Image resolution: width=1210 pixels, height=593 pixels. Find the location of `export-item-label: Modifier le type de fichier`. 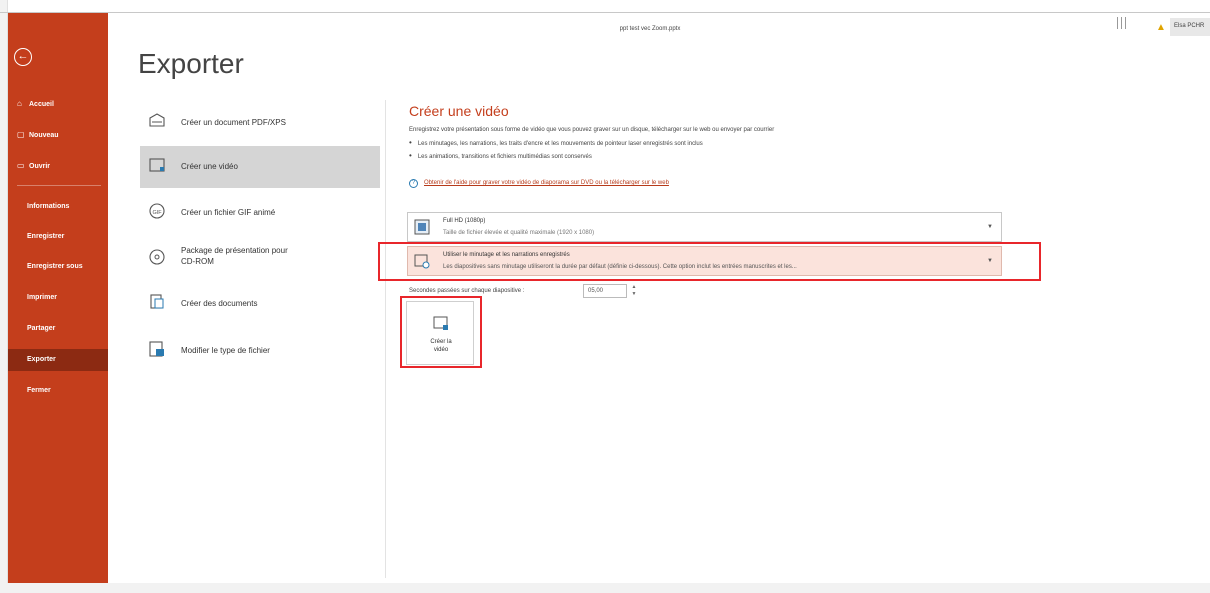

export-item-label: Modifier le type de fichier is located at coordinates (225, 350).